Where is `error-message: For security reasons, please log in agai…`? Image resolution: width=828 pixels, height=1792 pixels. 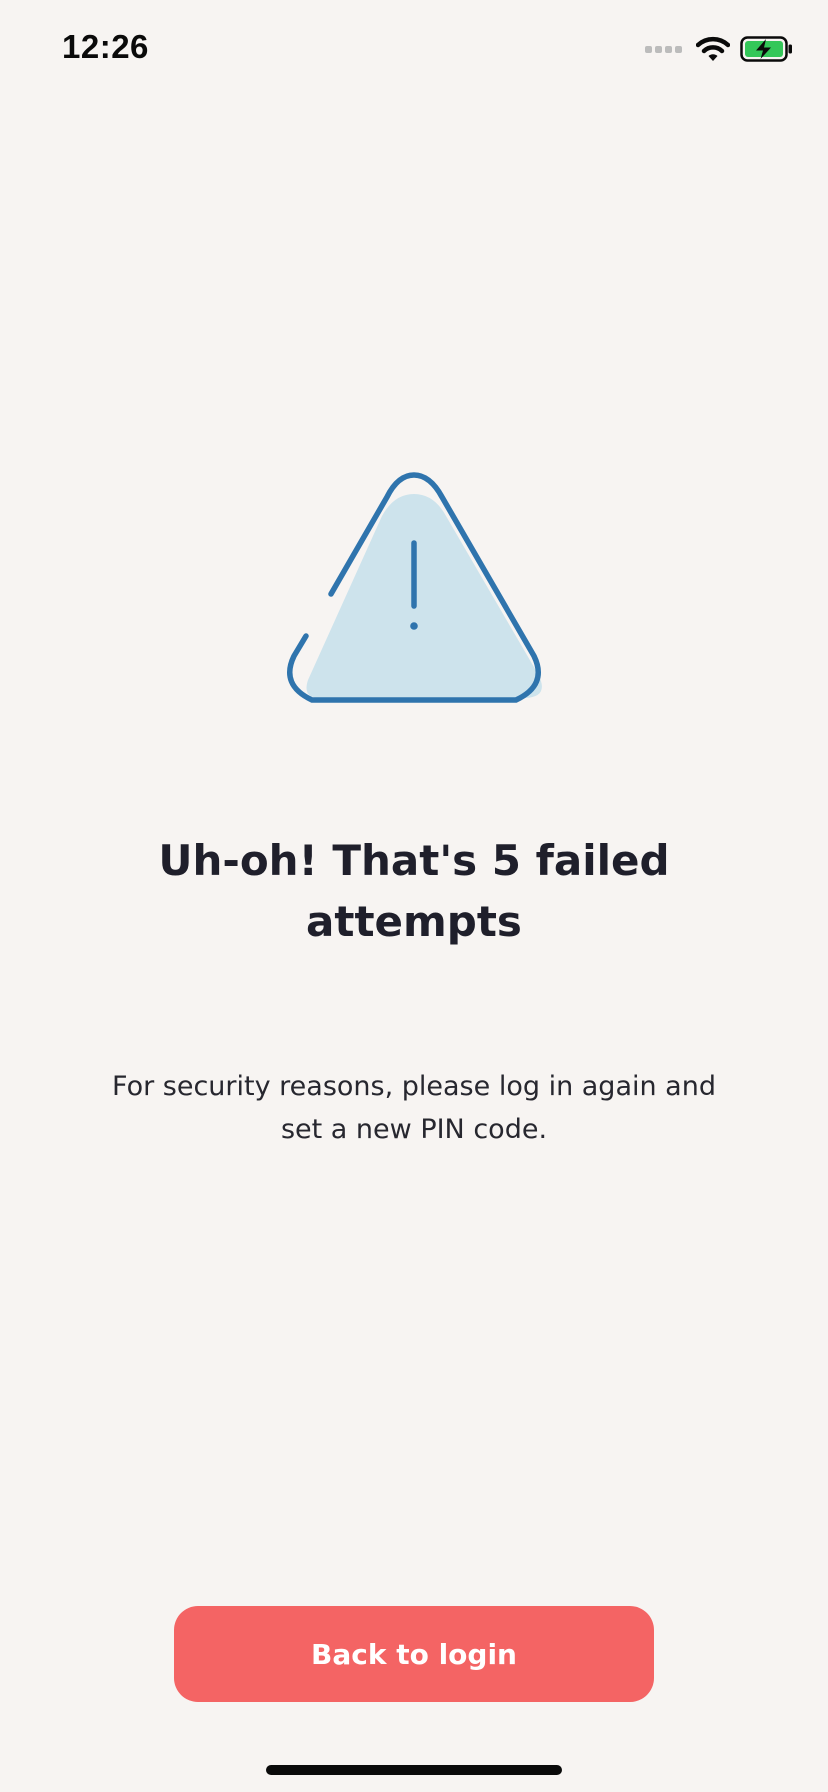 error-message: For security reasons, please log in agai… is located at coordinates (414, 1108).